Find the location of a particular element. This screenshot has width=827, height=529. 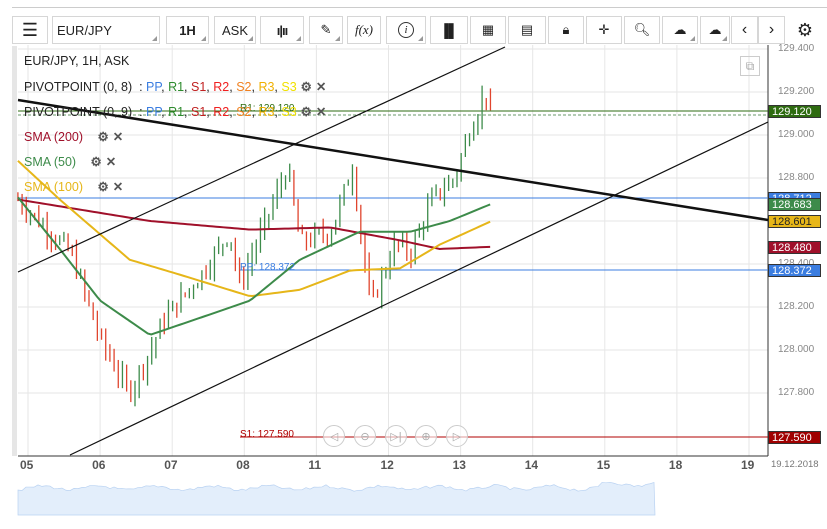

sma50-price-label: 128.683 is located at coordinates (794, 204).